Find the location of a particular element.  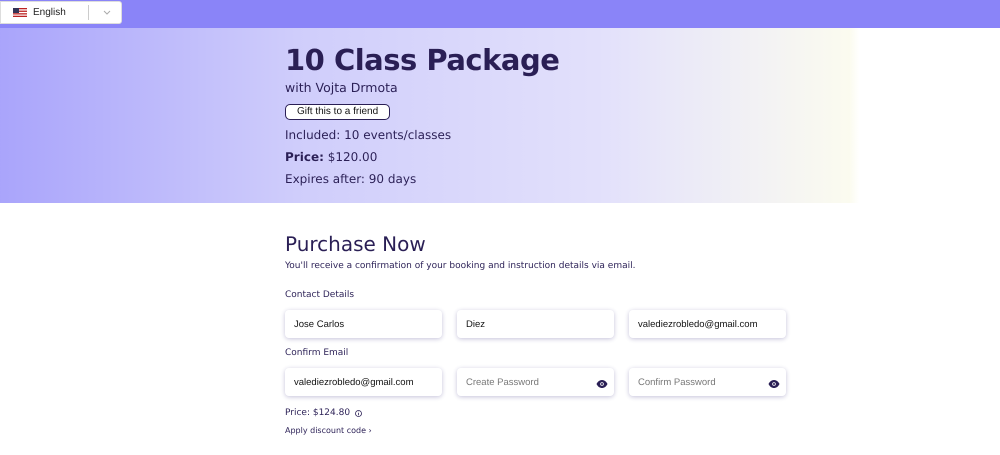

flag-icon is located at coordinates (20, 12).